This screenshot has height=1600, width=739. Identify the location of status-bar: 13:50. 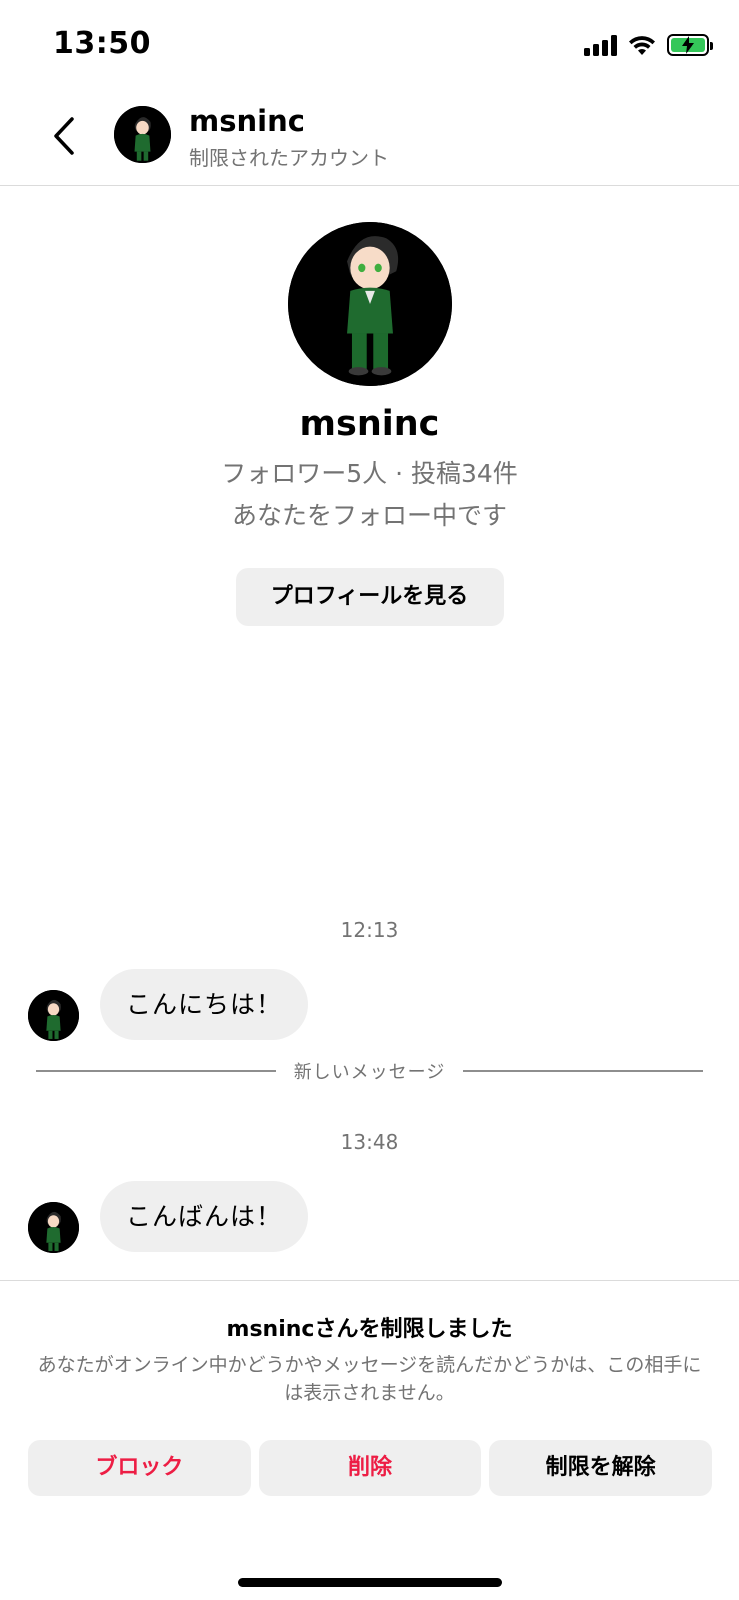
(369, 45).